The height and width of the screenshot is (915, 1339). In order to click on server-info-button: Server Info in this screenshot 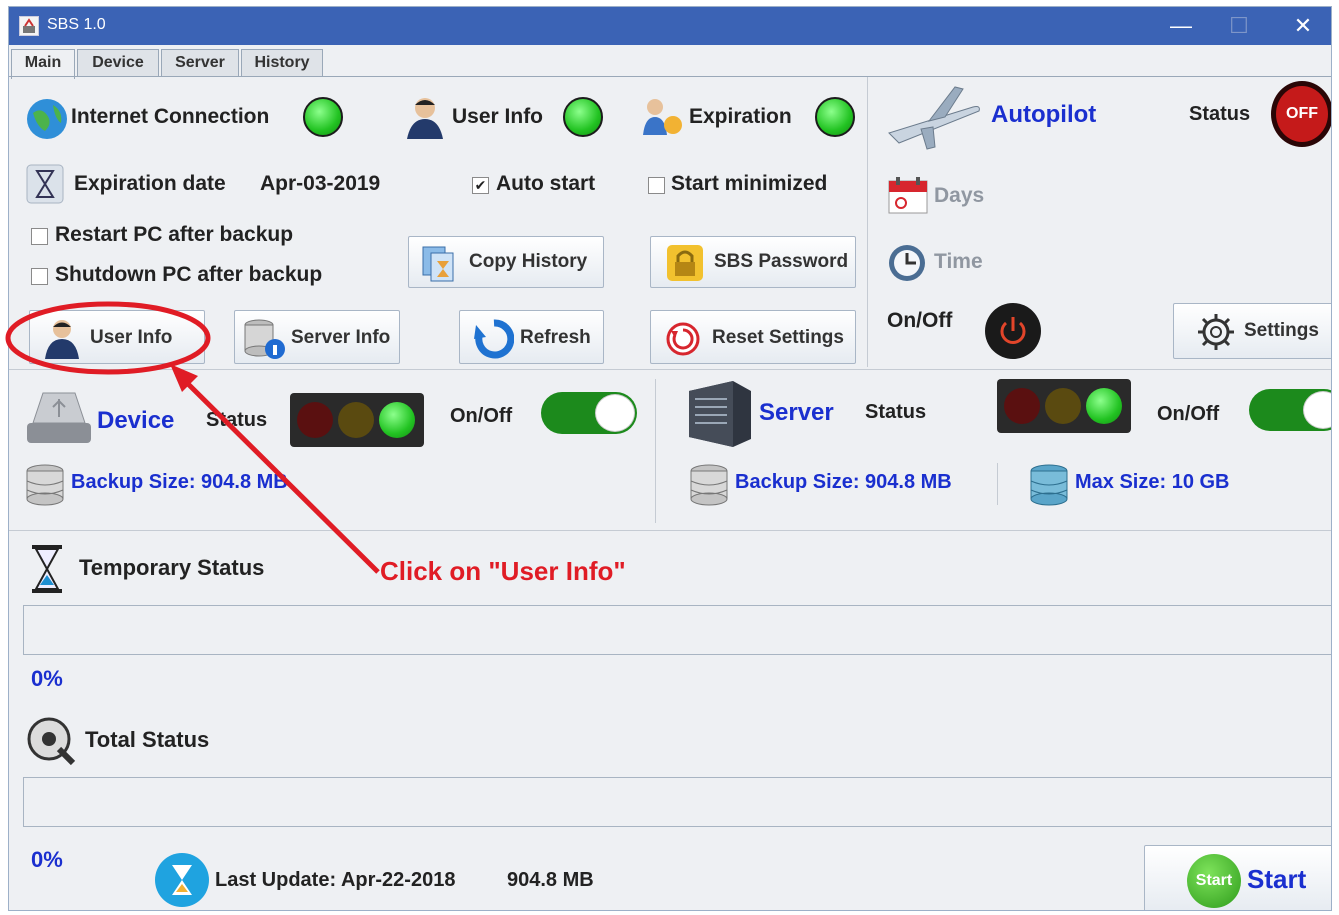, I will do `click(317, 337)`.